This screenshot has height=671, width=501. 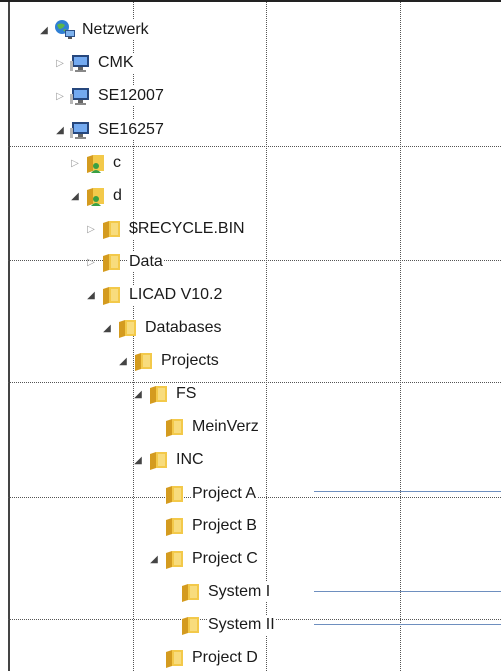 I want to click on tree-node-netzwerk: ◢ Netzwerk, so click(x=93, y=30).